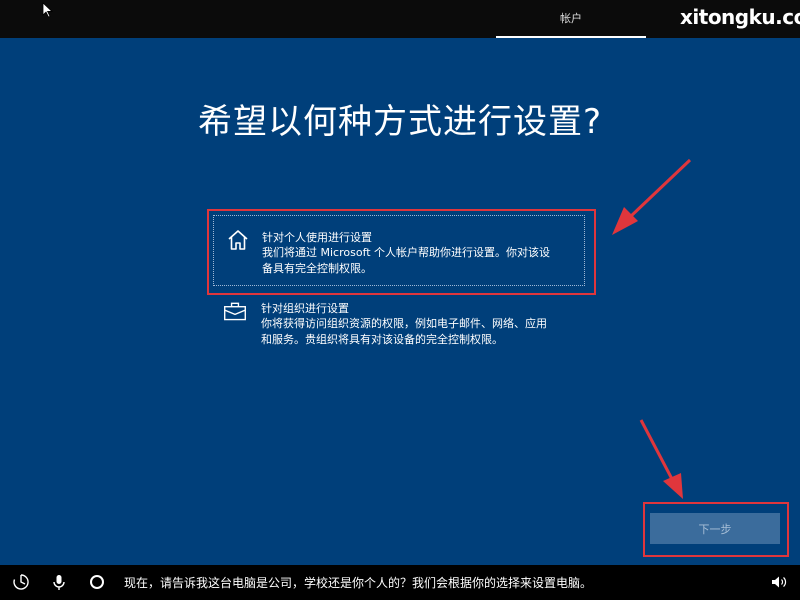  I want to click on brand-watermark: xitongku.com, so click(740, 17).